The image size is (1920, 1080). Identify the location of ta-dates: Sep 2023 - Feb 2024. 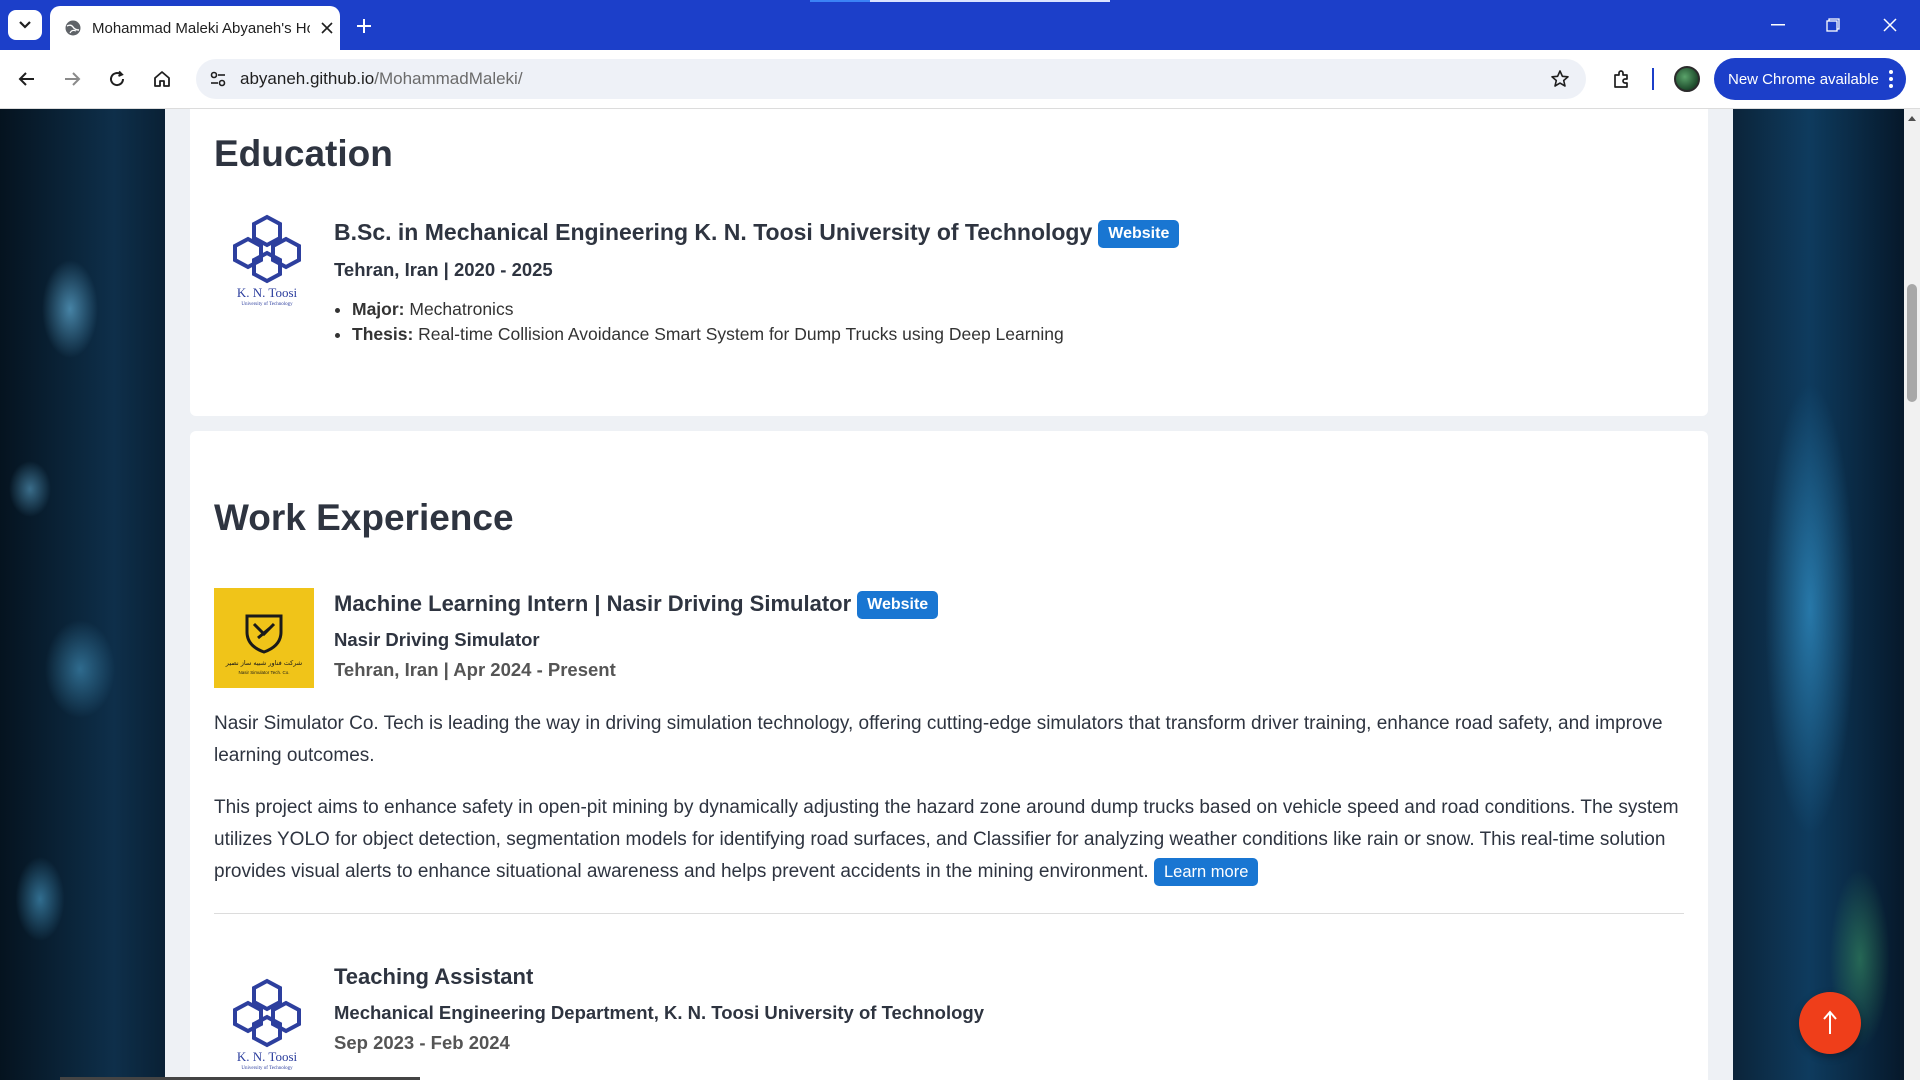
(422, 1042).